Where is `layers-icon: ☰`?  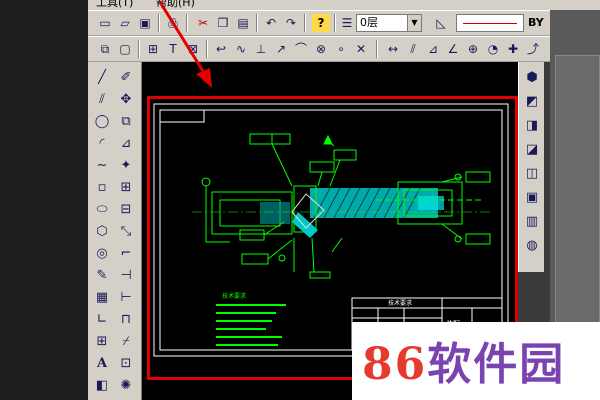 layers-icon: ☰ is located at coordinates (347, 23).